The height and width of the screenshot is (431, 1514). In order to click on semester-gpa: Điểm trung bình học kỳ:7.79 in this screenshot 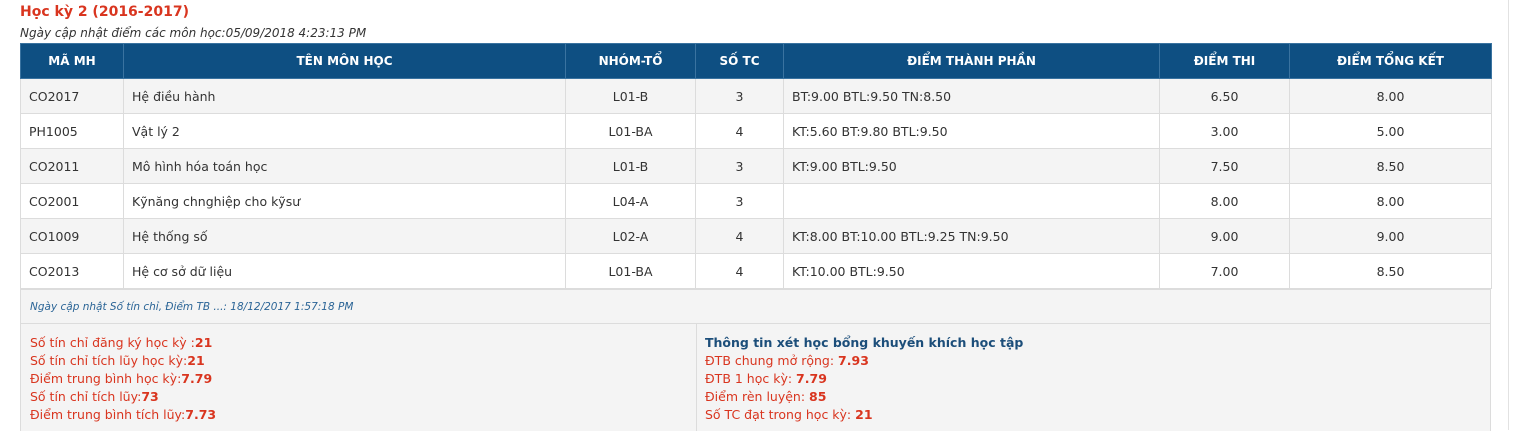, I will do `click(121, 378)`.